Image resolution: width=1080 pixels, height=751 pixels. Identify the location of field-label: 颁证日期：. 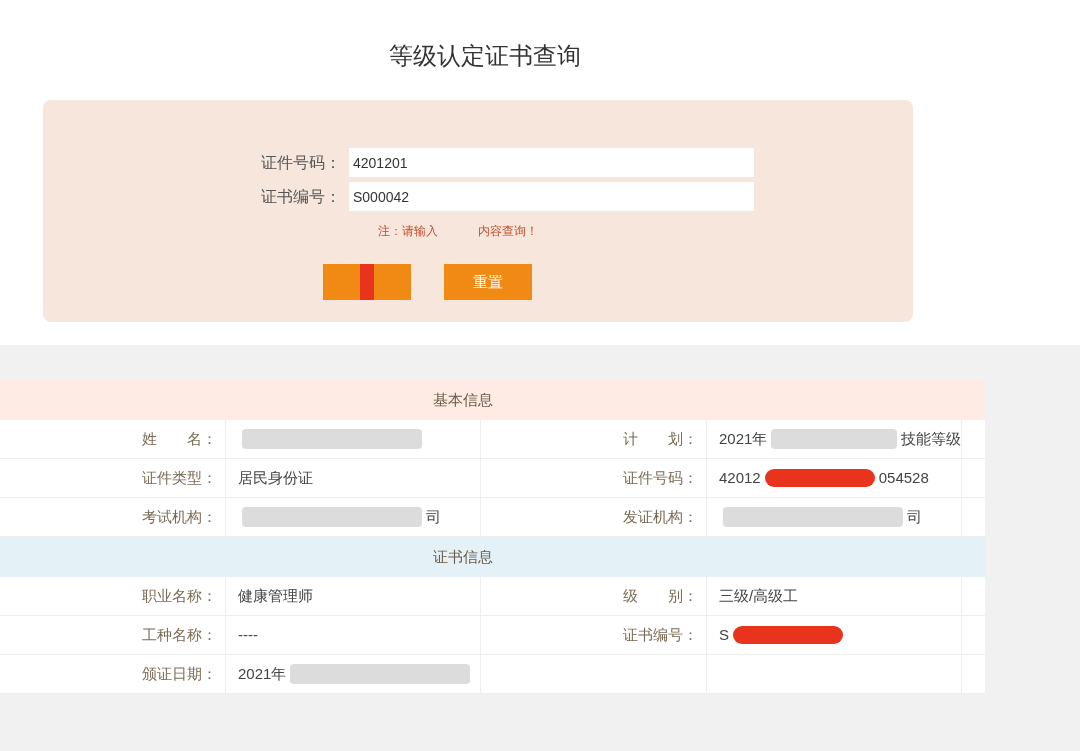
(179, 673).